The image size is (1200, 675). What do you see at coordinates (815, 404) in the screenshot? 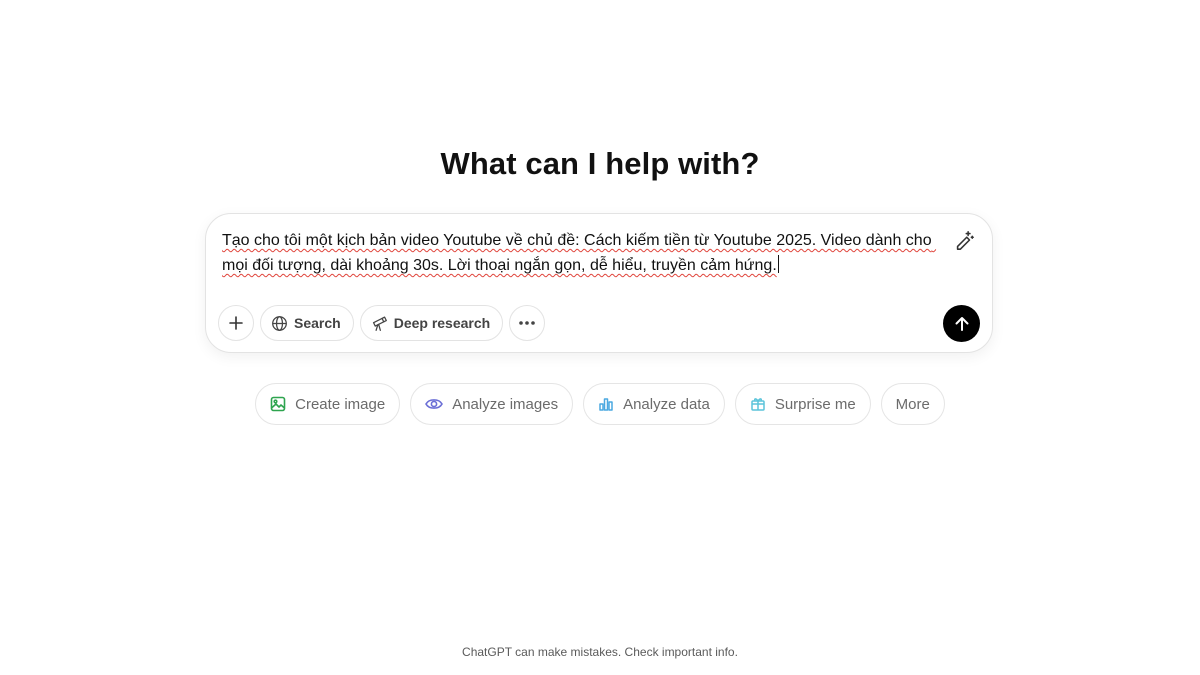
I see `surprise-me-label: Surprise me` at bounding box center [815, 404].